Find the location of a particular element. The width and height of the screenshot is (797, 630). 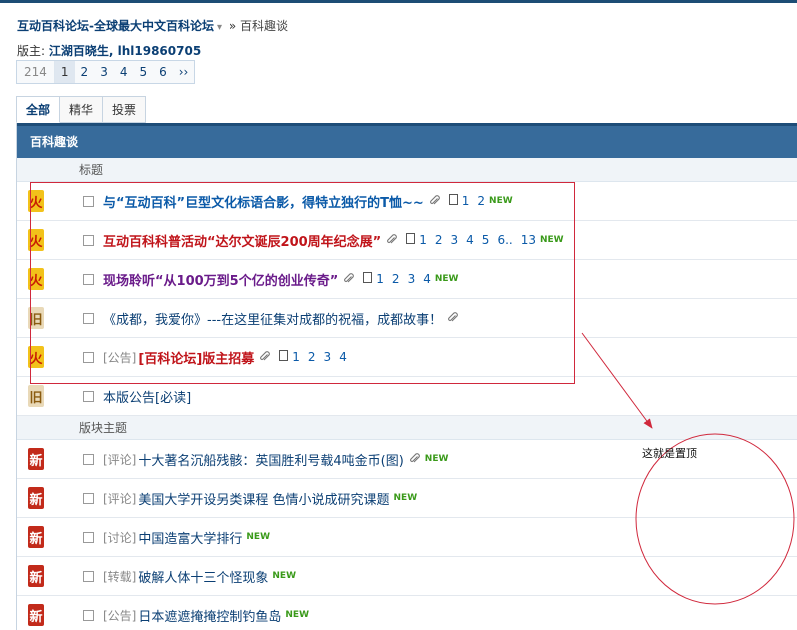

annotation-label: 这就是置顶 is located at coordinates (669, 453).